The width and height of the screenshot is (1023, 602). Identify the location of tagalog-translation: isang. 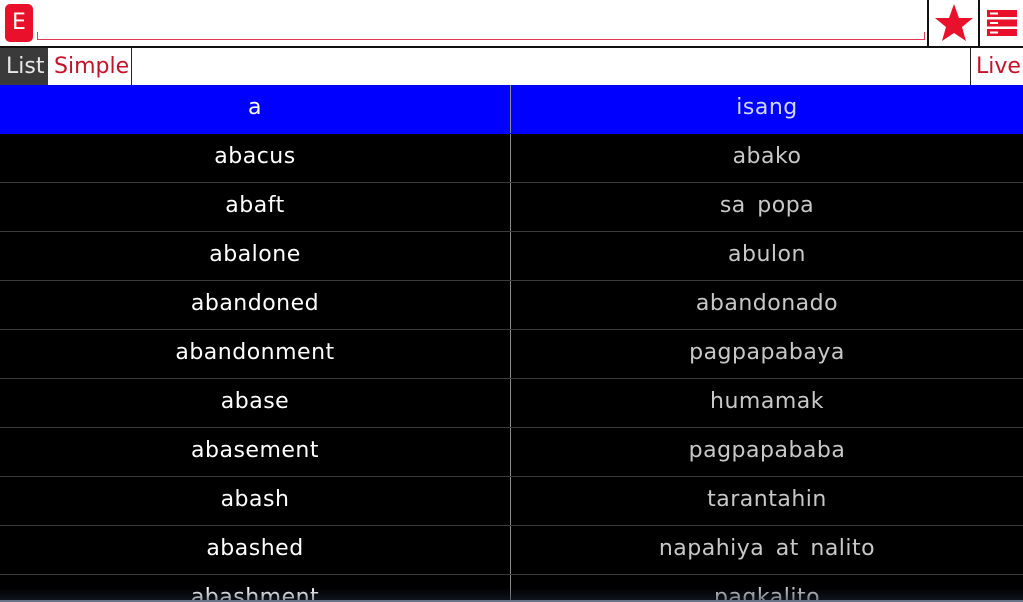
(767, 107).